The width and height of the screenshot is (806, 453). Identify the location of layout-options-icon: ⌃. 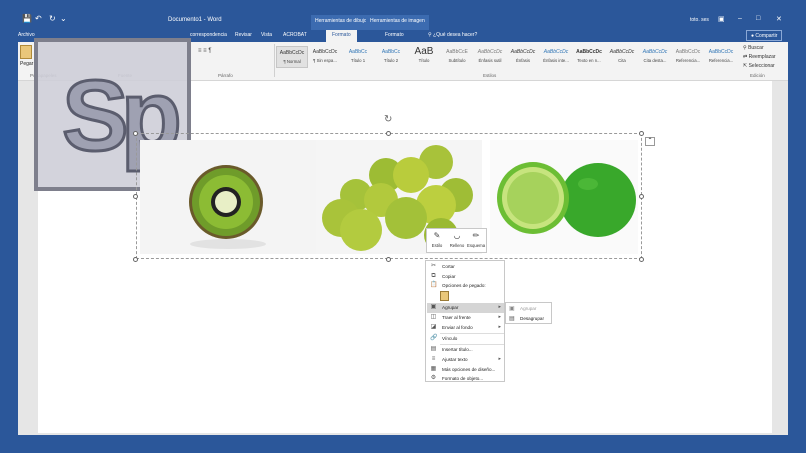
(650, 141).